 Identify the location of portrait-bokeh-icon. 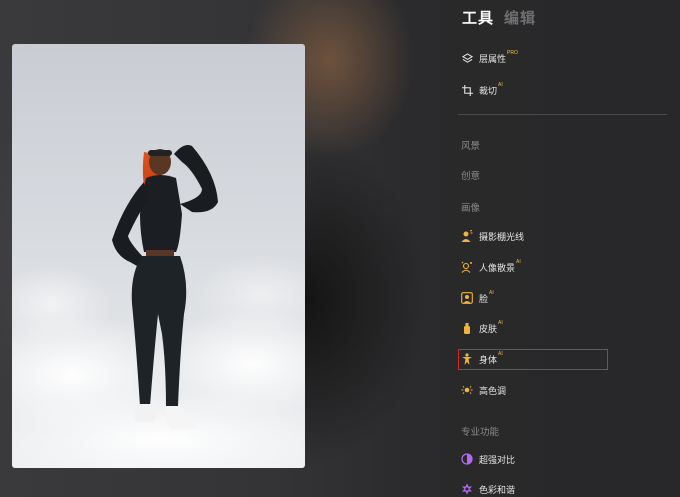
(467, 267).